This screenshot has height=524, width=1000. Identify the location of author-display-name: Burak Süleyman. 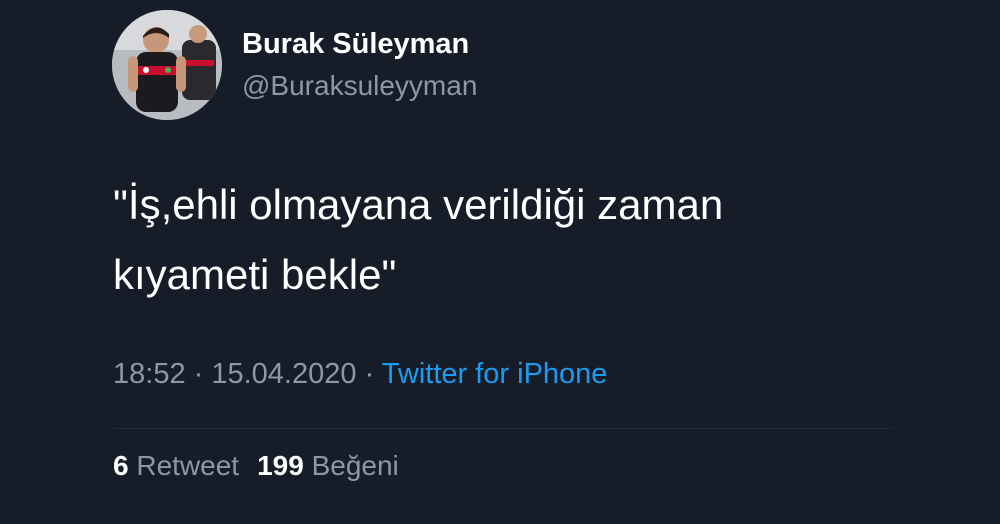
(355, 44).